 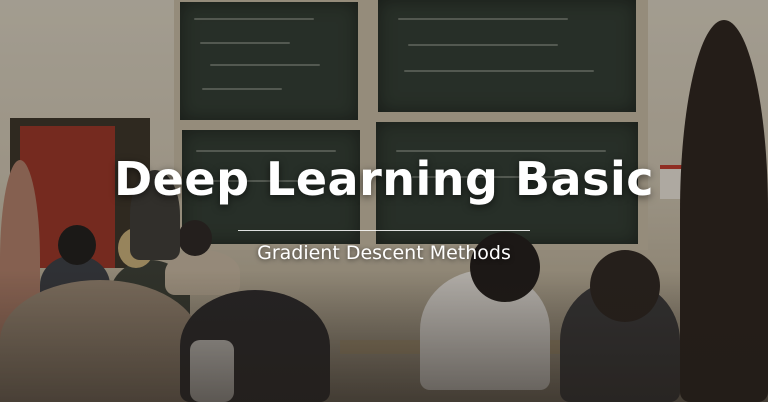 What do you see at coordinates (384, 253) in the screenshot?
I see `banner-subtitle: Gradient Descent Methods` at bounding box center [384, 253].